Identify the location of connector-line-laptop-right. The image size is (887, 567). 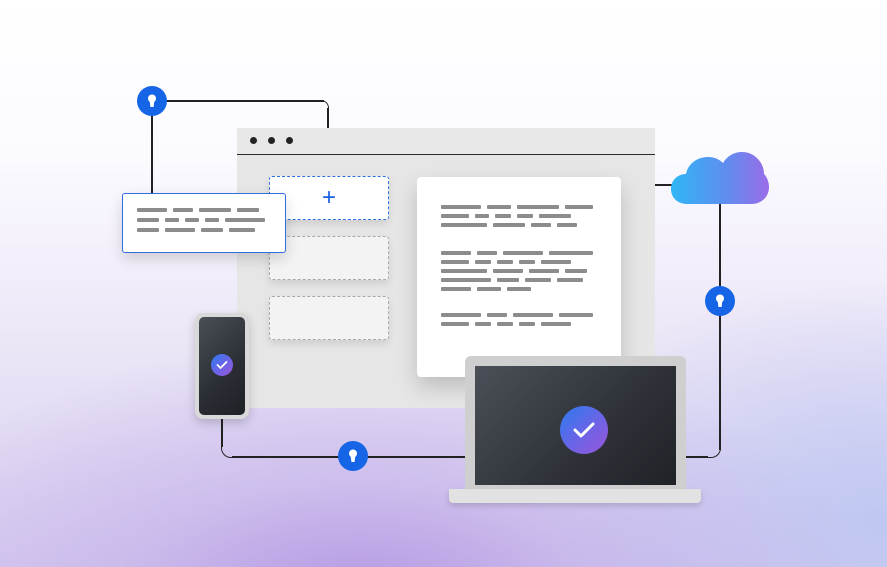
(697, 457).